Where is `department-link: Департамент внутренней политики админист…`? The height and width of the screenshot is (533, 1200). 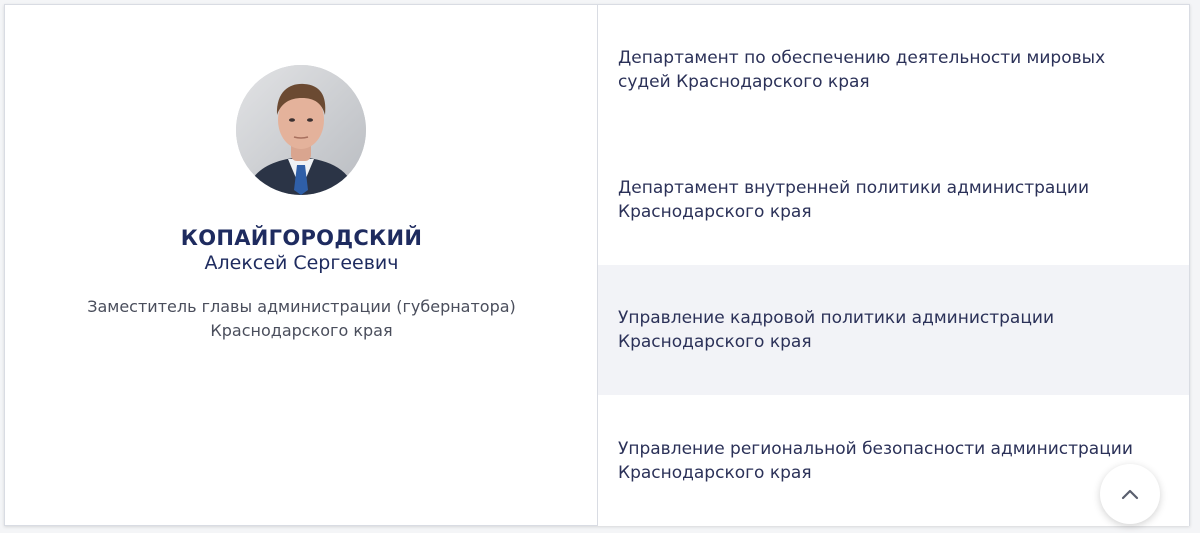 department-link: Департамент внутренней политики админист… is located at coordinates (878, 200).